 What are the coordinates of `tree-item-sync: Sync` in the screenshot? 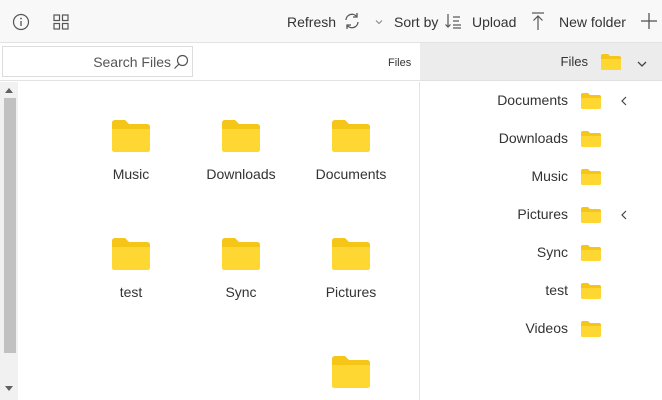 It's located at (541, 253).